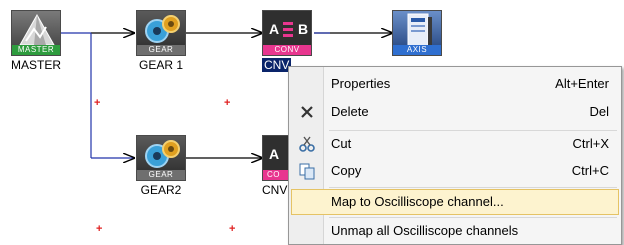  Describe the element at coordinates (341, 143) in the screenshot. I see `menu-item-label: Cut` at that location.